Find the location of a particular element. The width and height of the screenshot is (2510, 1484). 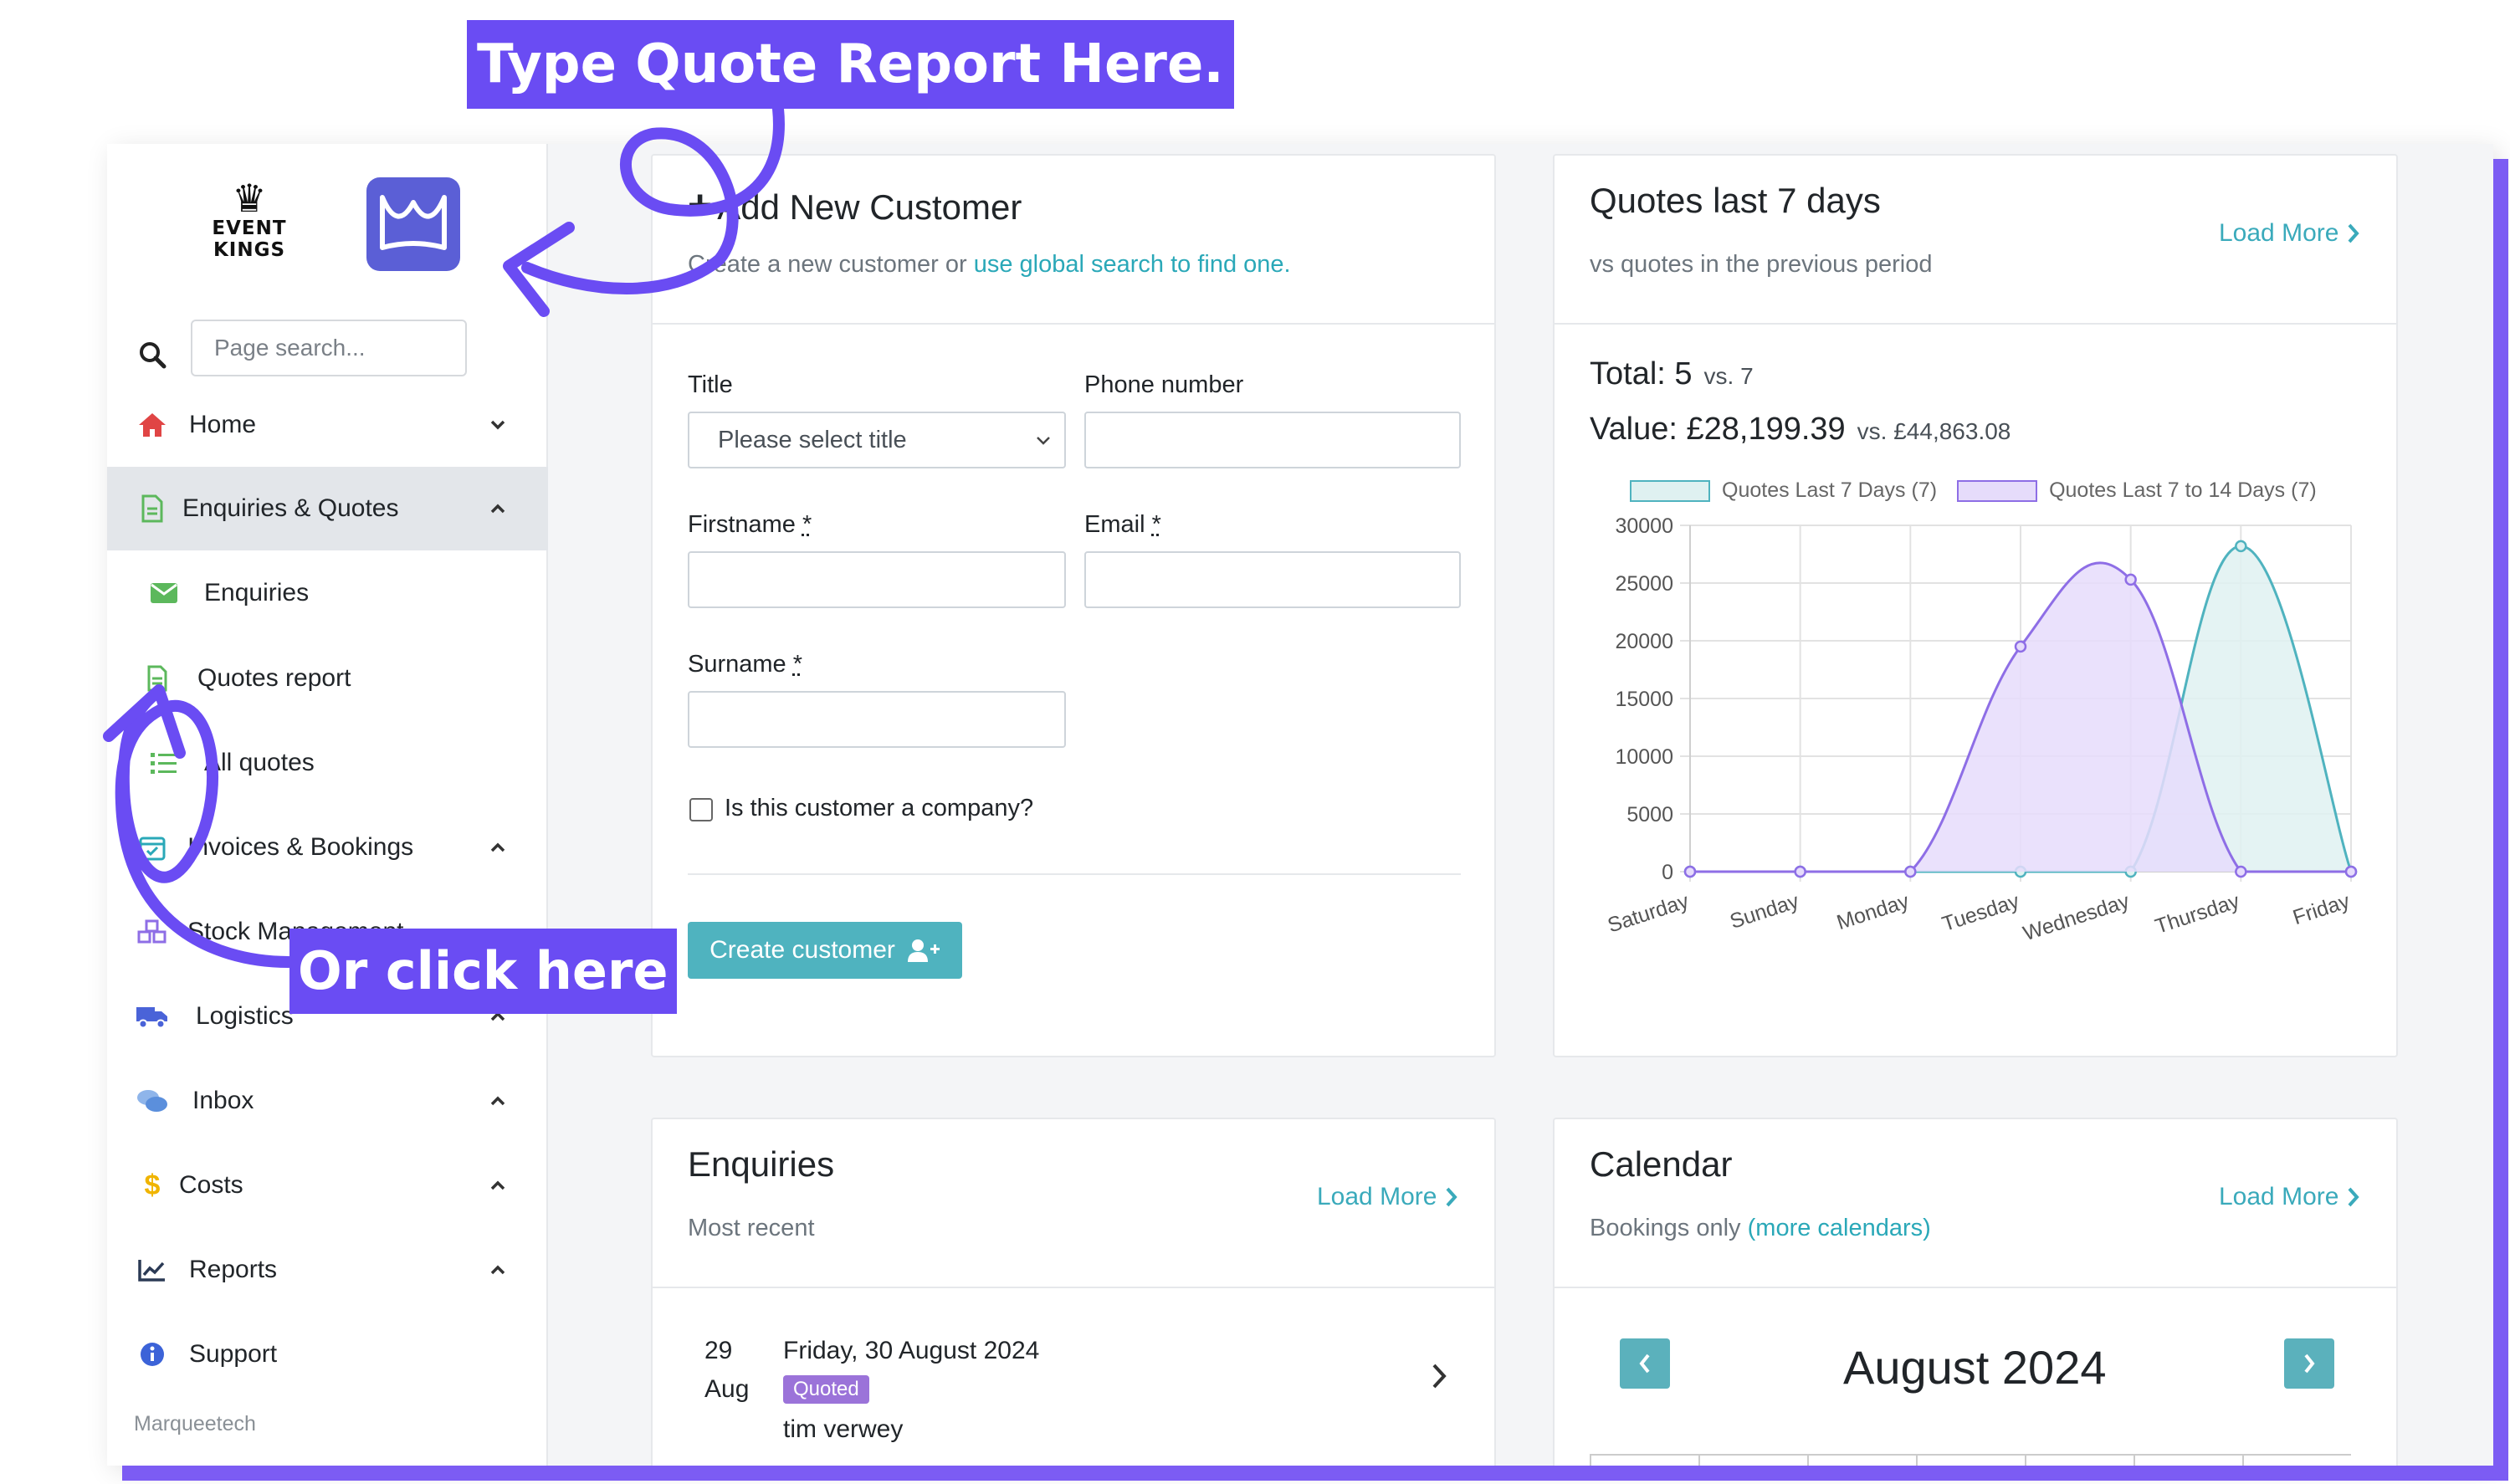

sidebar-item-costs: $ Costs is located at coordinates (327, 1185).